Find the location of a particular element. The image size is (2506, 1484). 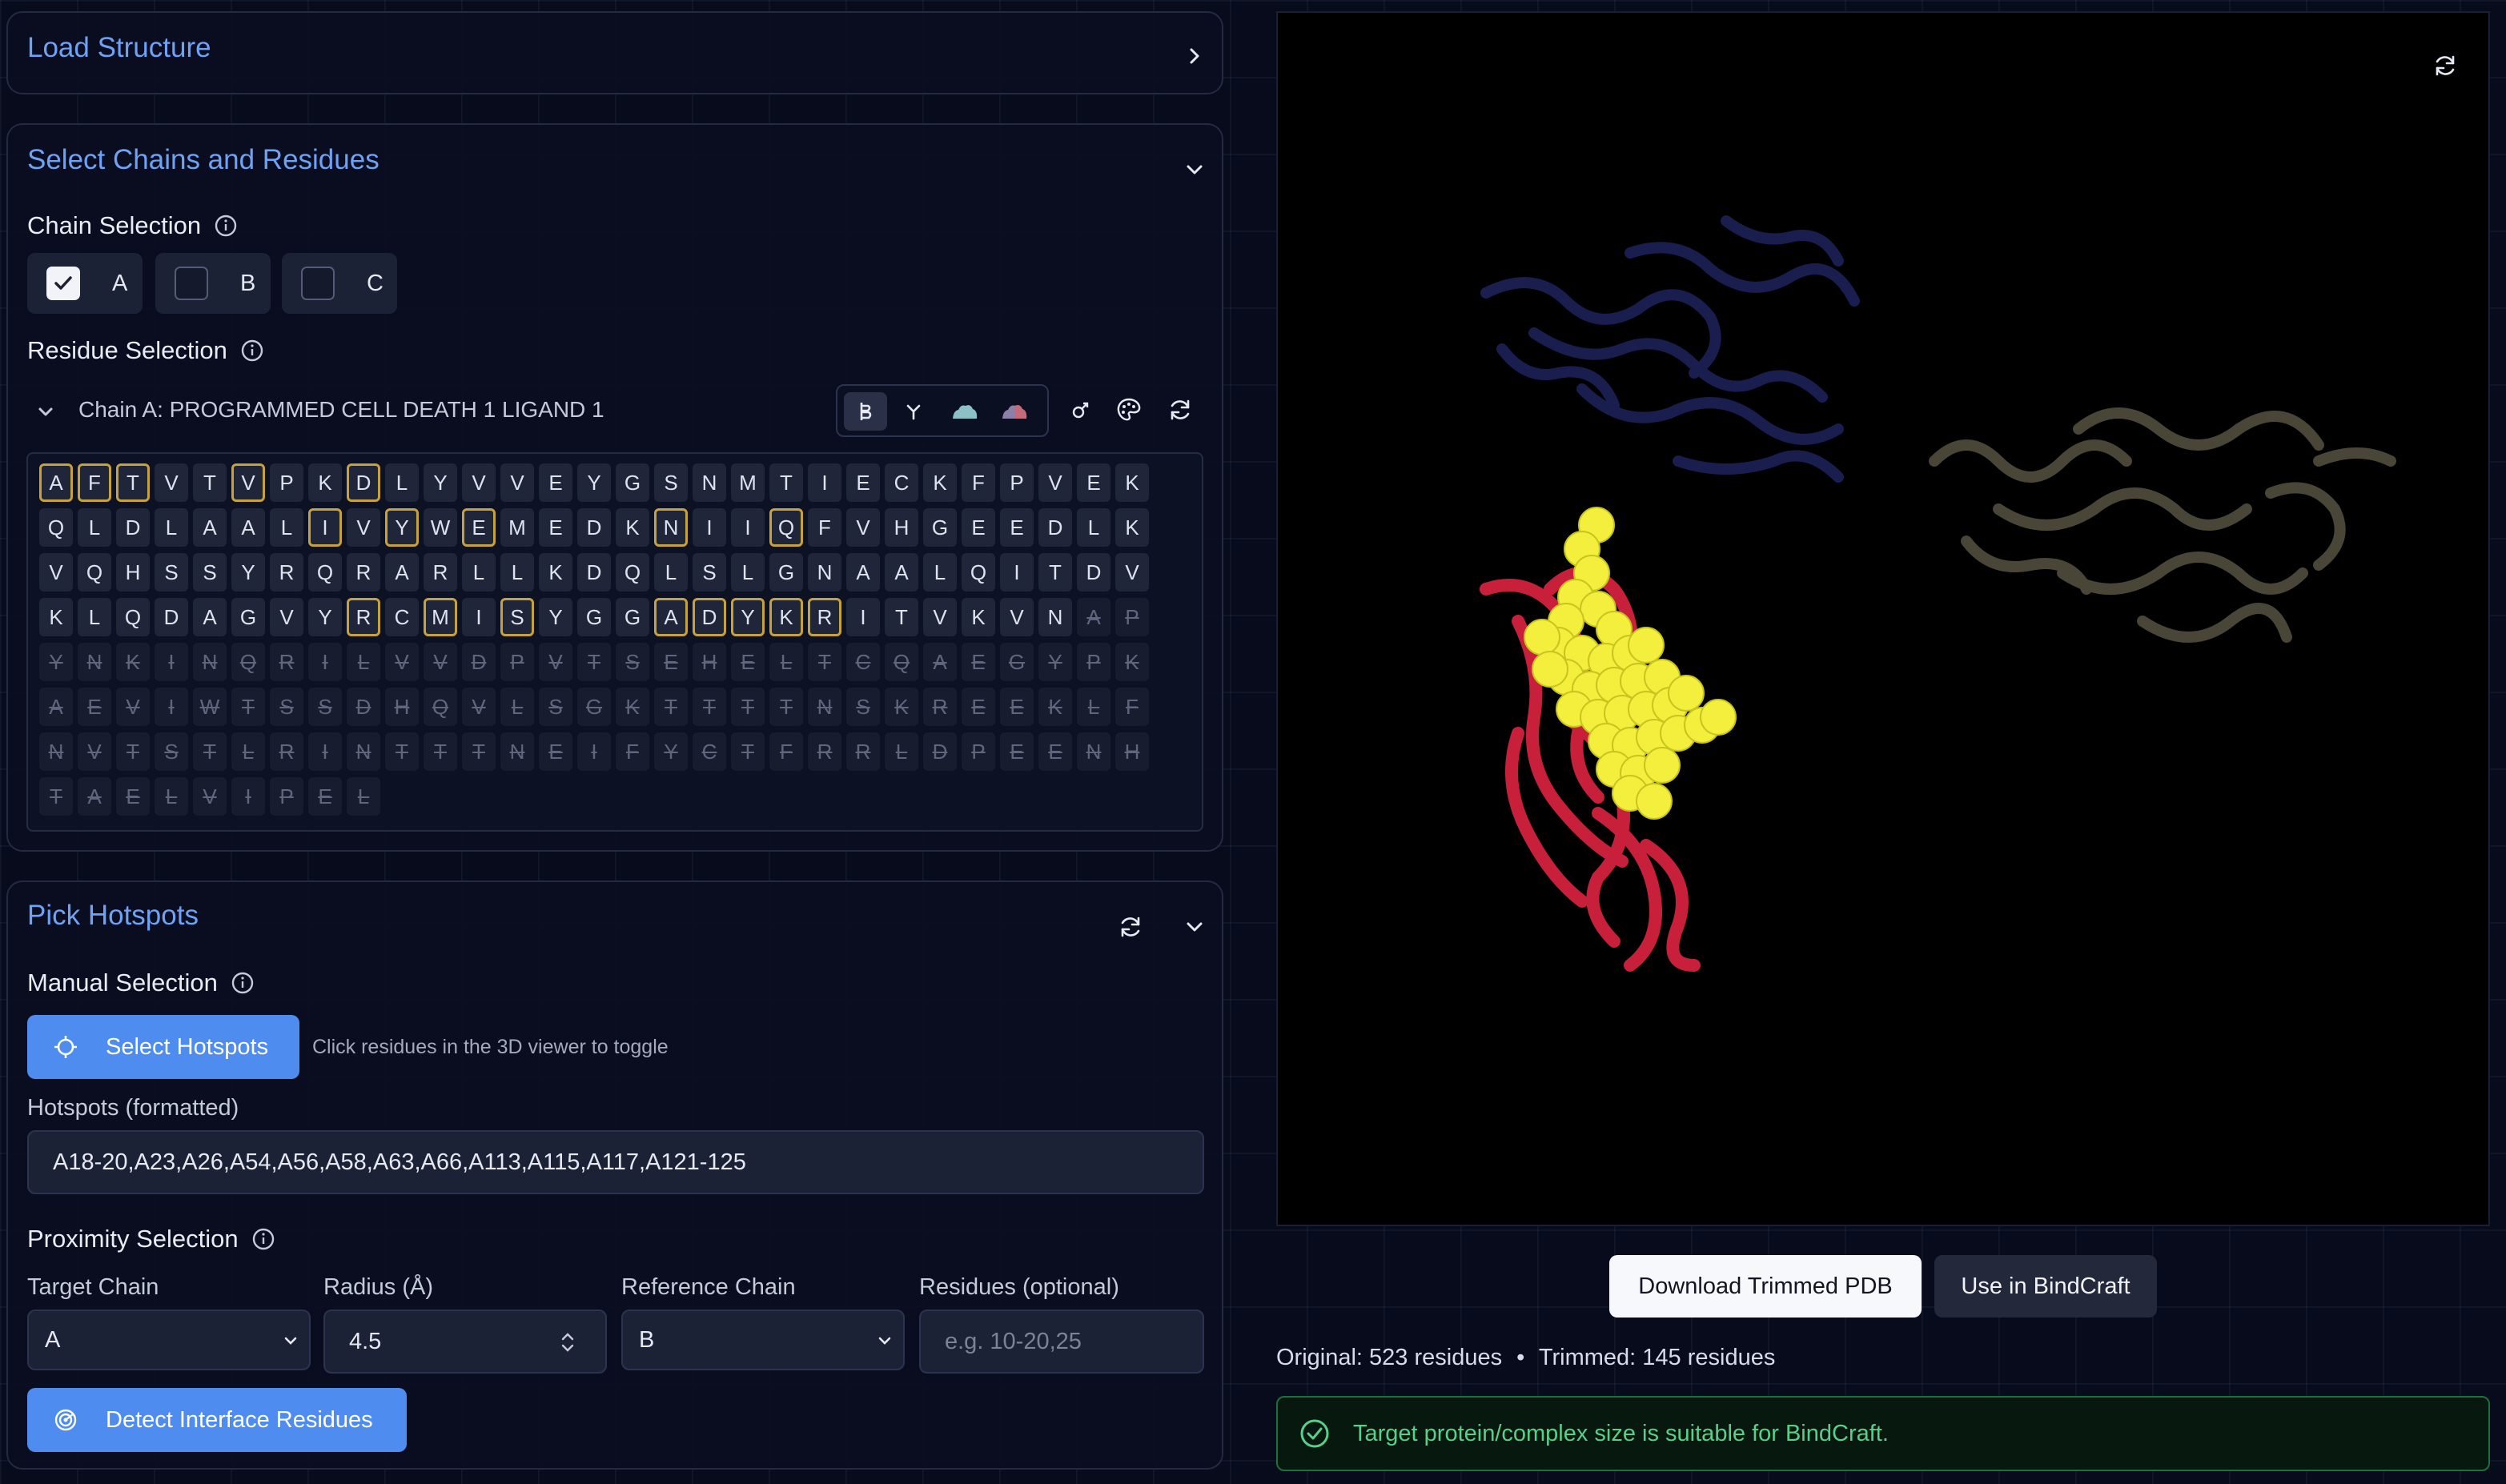

residue-cell-excluded: G is located at coordinates (594, 707).